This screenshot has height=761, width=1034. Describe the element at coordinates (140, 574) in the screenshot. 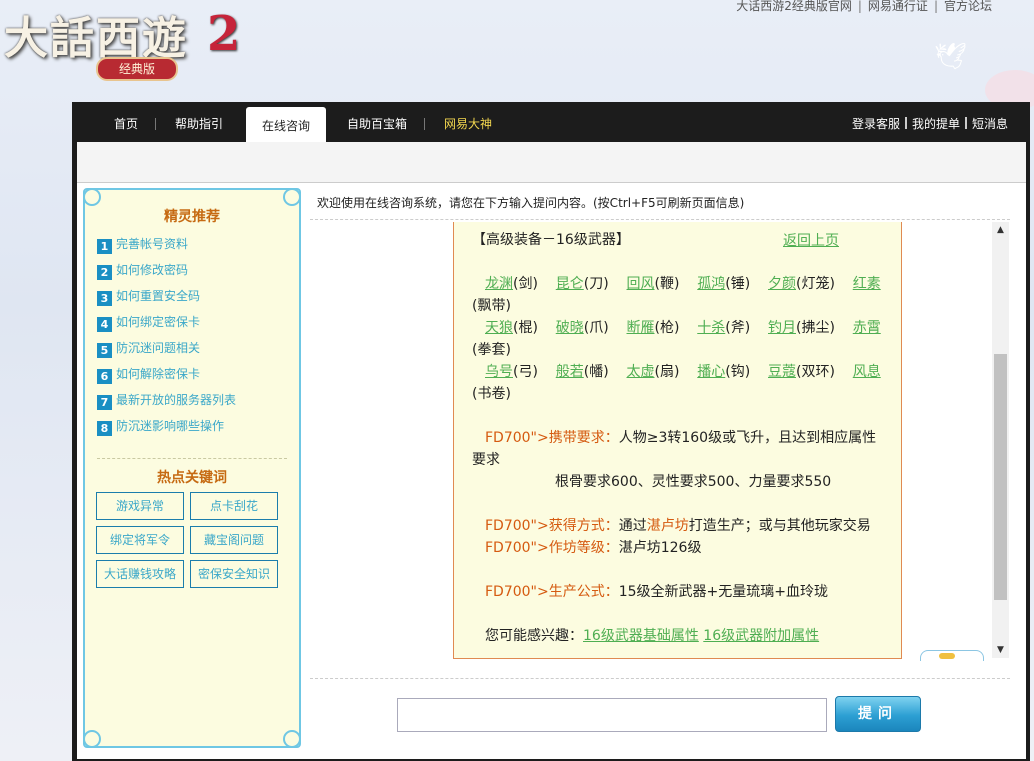

I see `keyword-button: 大话赚钱攻略` at that location.